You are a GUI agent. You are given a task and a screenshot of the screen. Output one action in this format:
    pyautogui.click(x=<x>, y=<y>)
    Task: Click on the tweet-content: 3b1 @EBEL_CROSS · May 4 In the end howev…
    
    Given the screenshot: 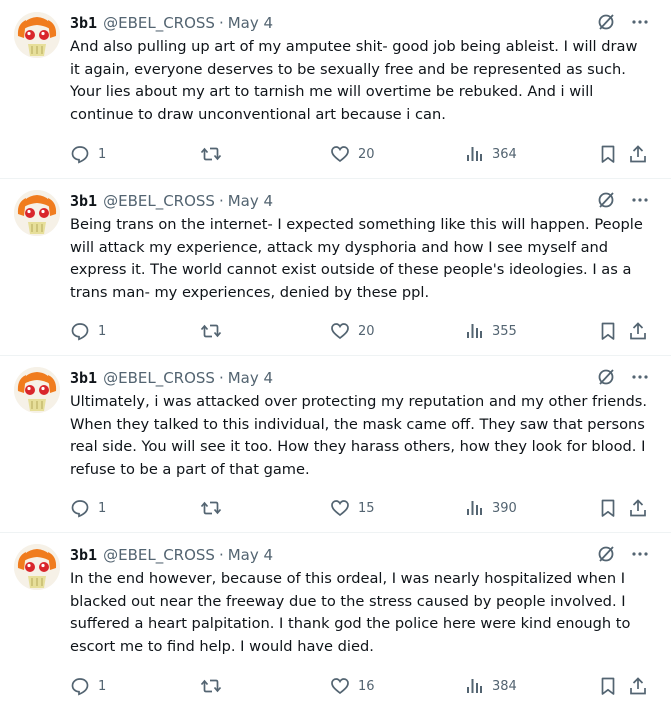 What is the action you would take?
    pyautogui.click(x=360, y=601)
    